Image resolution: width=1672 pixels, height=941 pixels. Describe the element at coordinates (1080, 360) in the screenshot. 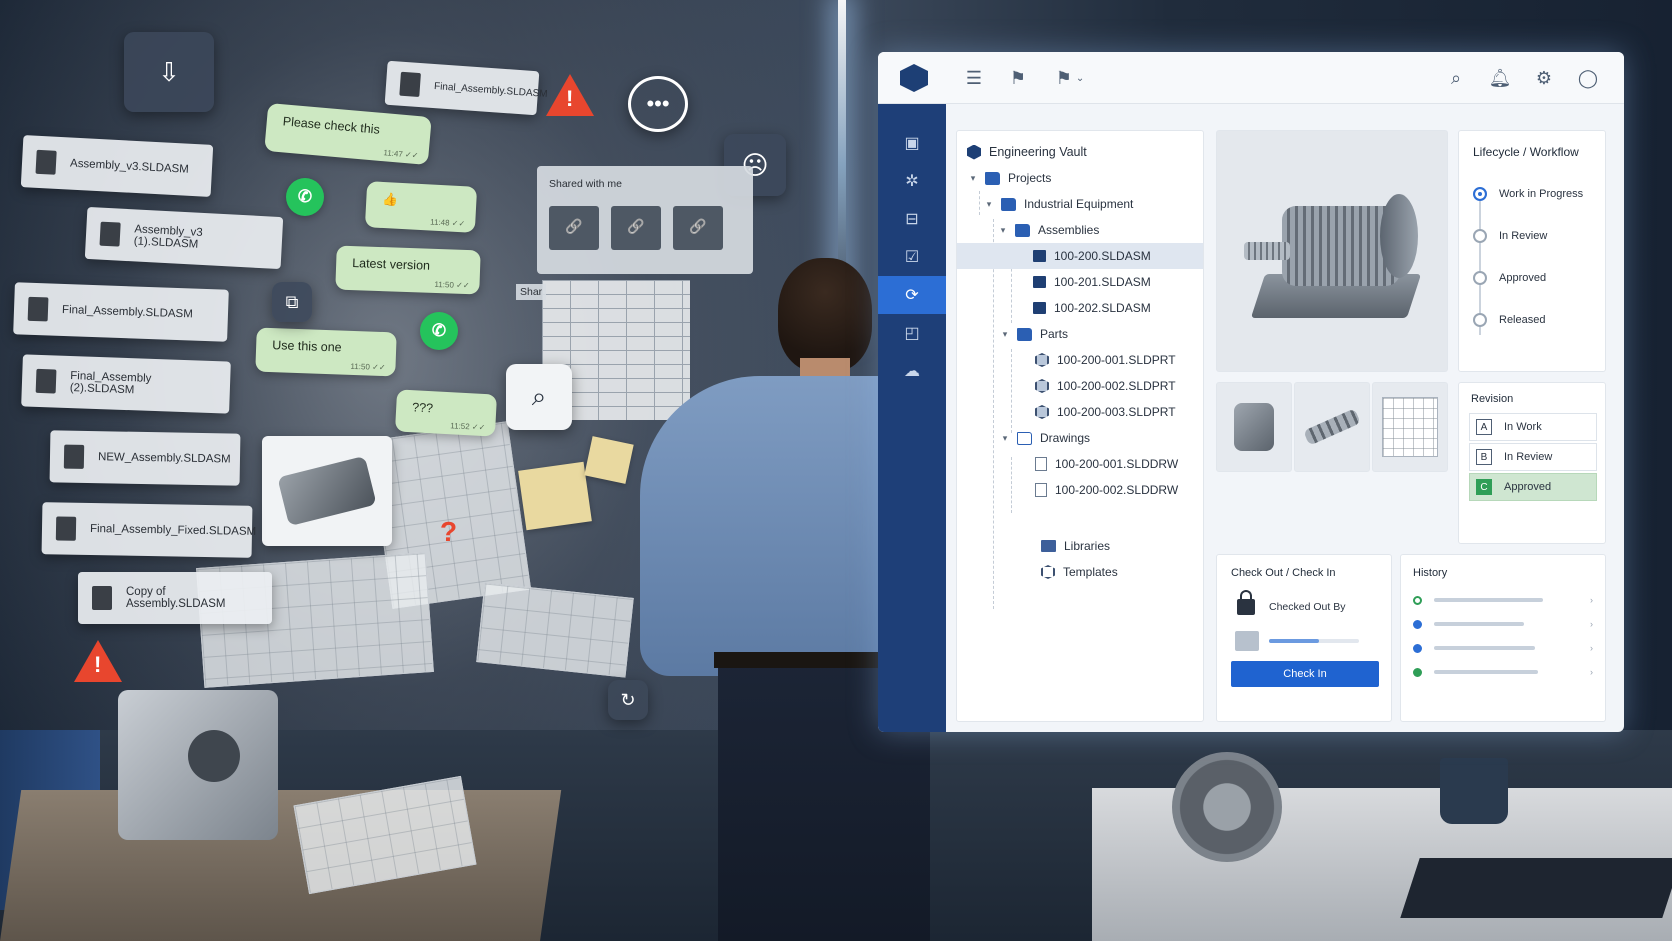

I see `tree-item-part-file: 100-200-001.SLDPRT` at that location.